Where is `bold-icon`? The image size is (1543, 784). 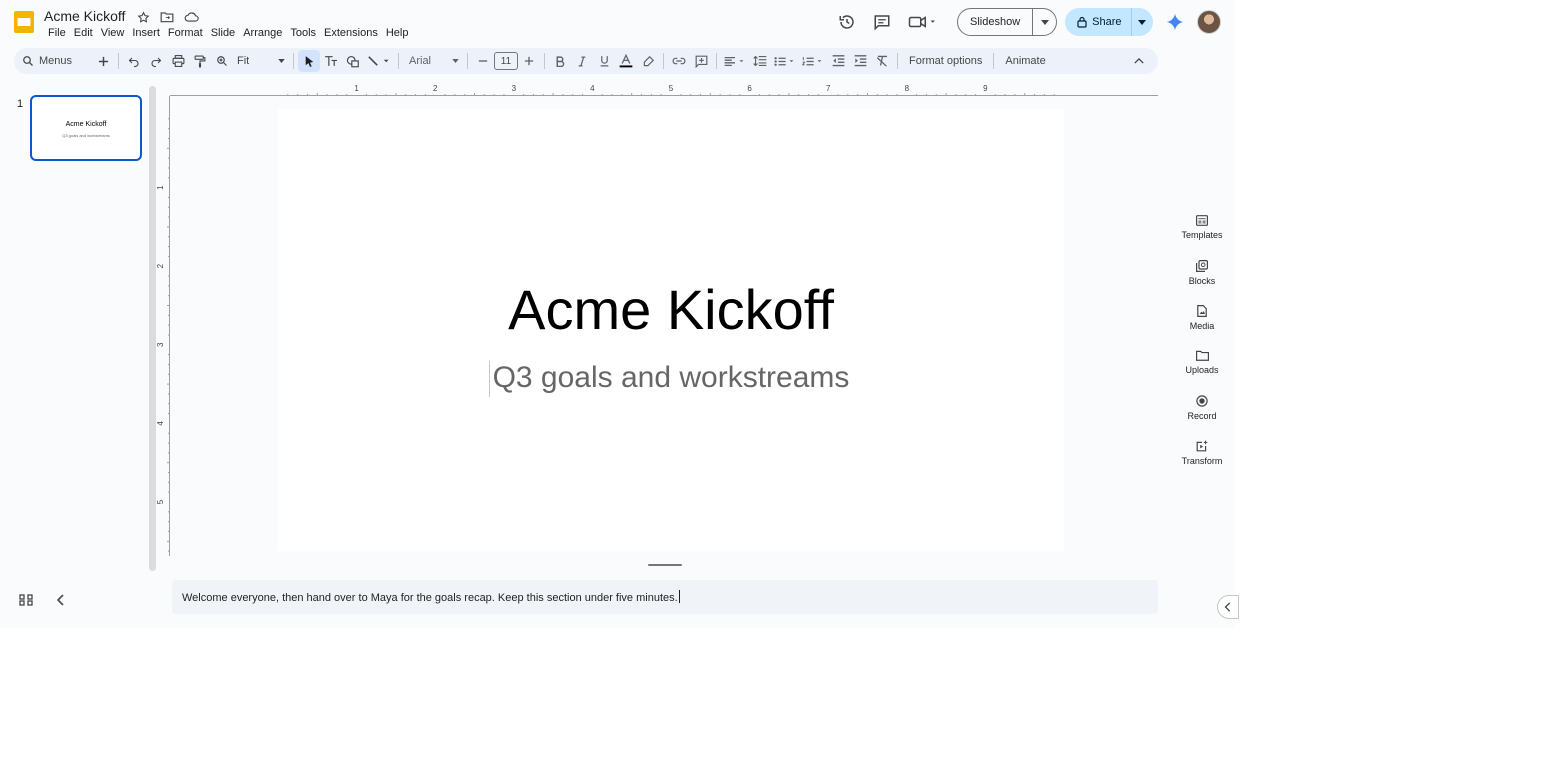 bold-icon is located at coordinates (560, 61).